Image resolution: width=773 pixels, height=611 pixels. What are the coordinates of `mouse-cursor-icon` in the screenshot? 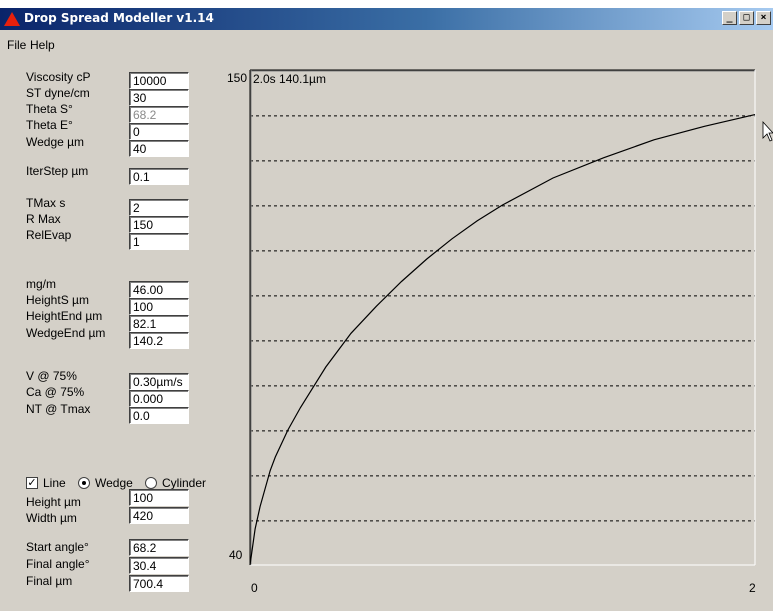 It's located at (767, 131).